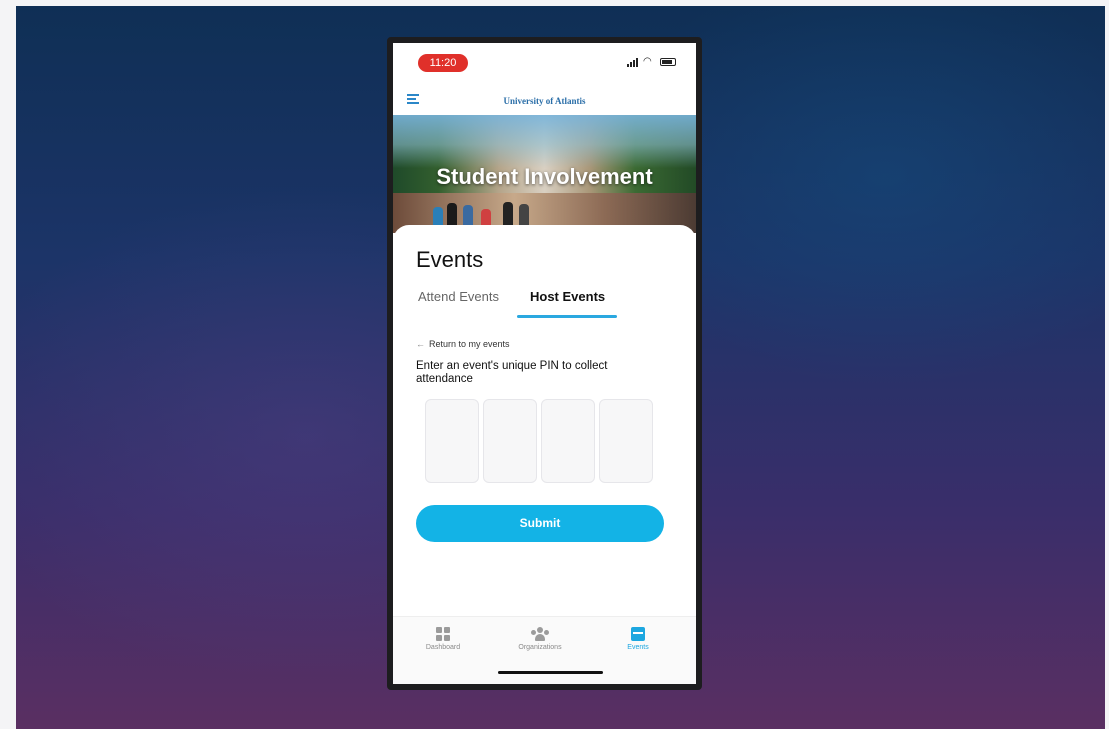 This screenshot has width=1109, height=729. Describe the element at coordinates (550, 672) in the screenshot. I see `home-indicator` at that location.